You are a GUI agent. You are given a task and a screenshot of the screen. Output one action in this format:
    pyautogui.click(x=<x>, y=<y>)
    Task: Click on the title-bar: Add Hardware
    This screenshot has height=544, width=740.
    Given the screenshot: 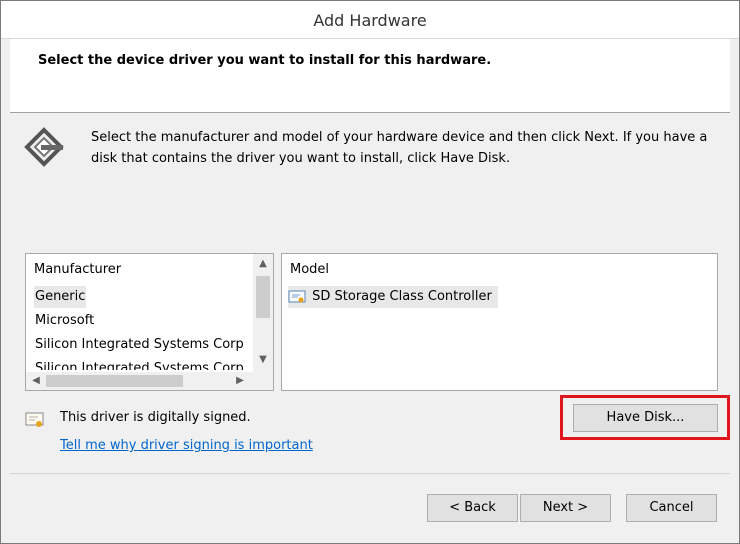 What is the action you would take?
    pyautogui.click(x=370, y=20)
    